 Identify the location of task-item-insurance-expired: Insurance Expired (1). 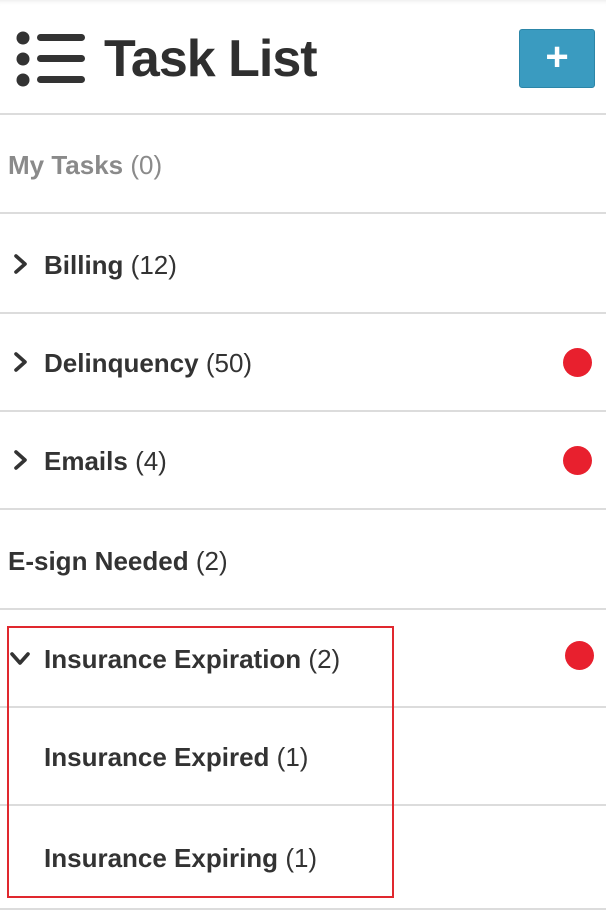
(303, 757).